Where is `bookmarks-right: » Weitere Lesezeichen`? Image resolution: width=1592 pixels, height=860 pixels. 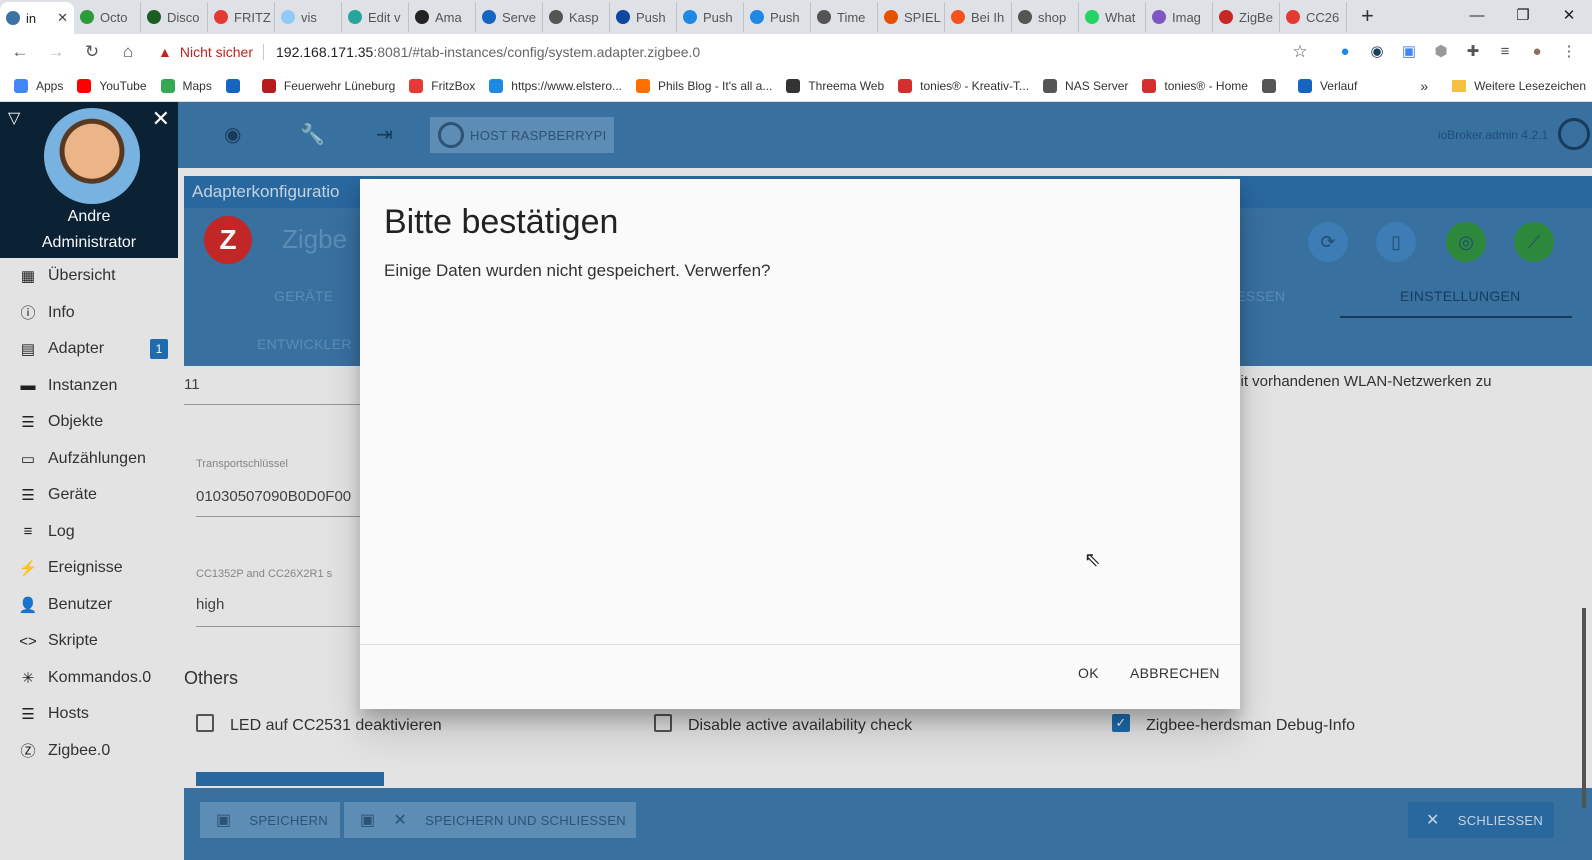 bookmarks-right: » Weitere Lesezeichen is located at coordinates (1503, 86).